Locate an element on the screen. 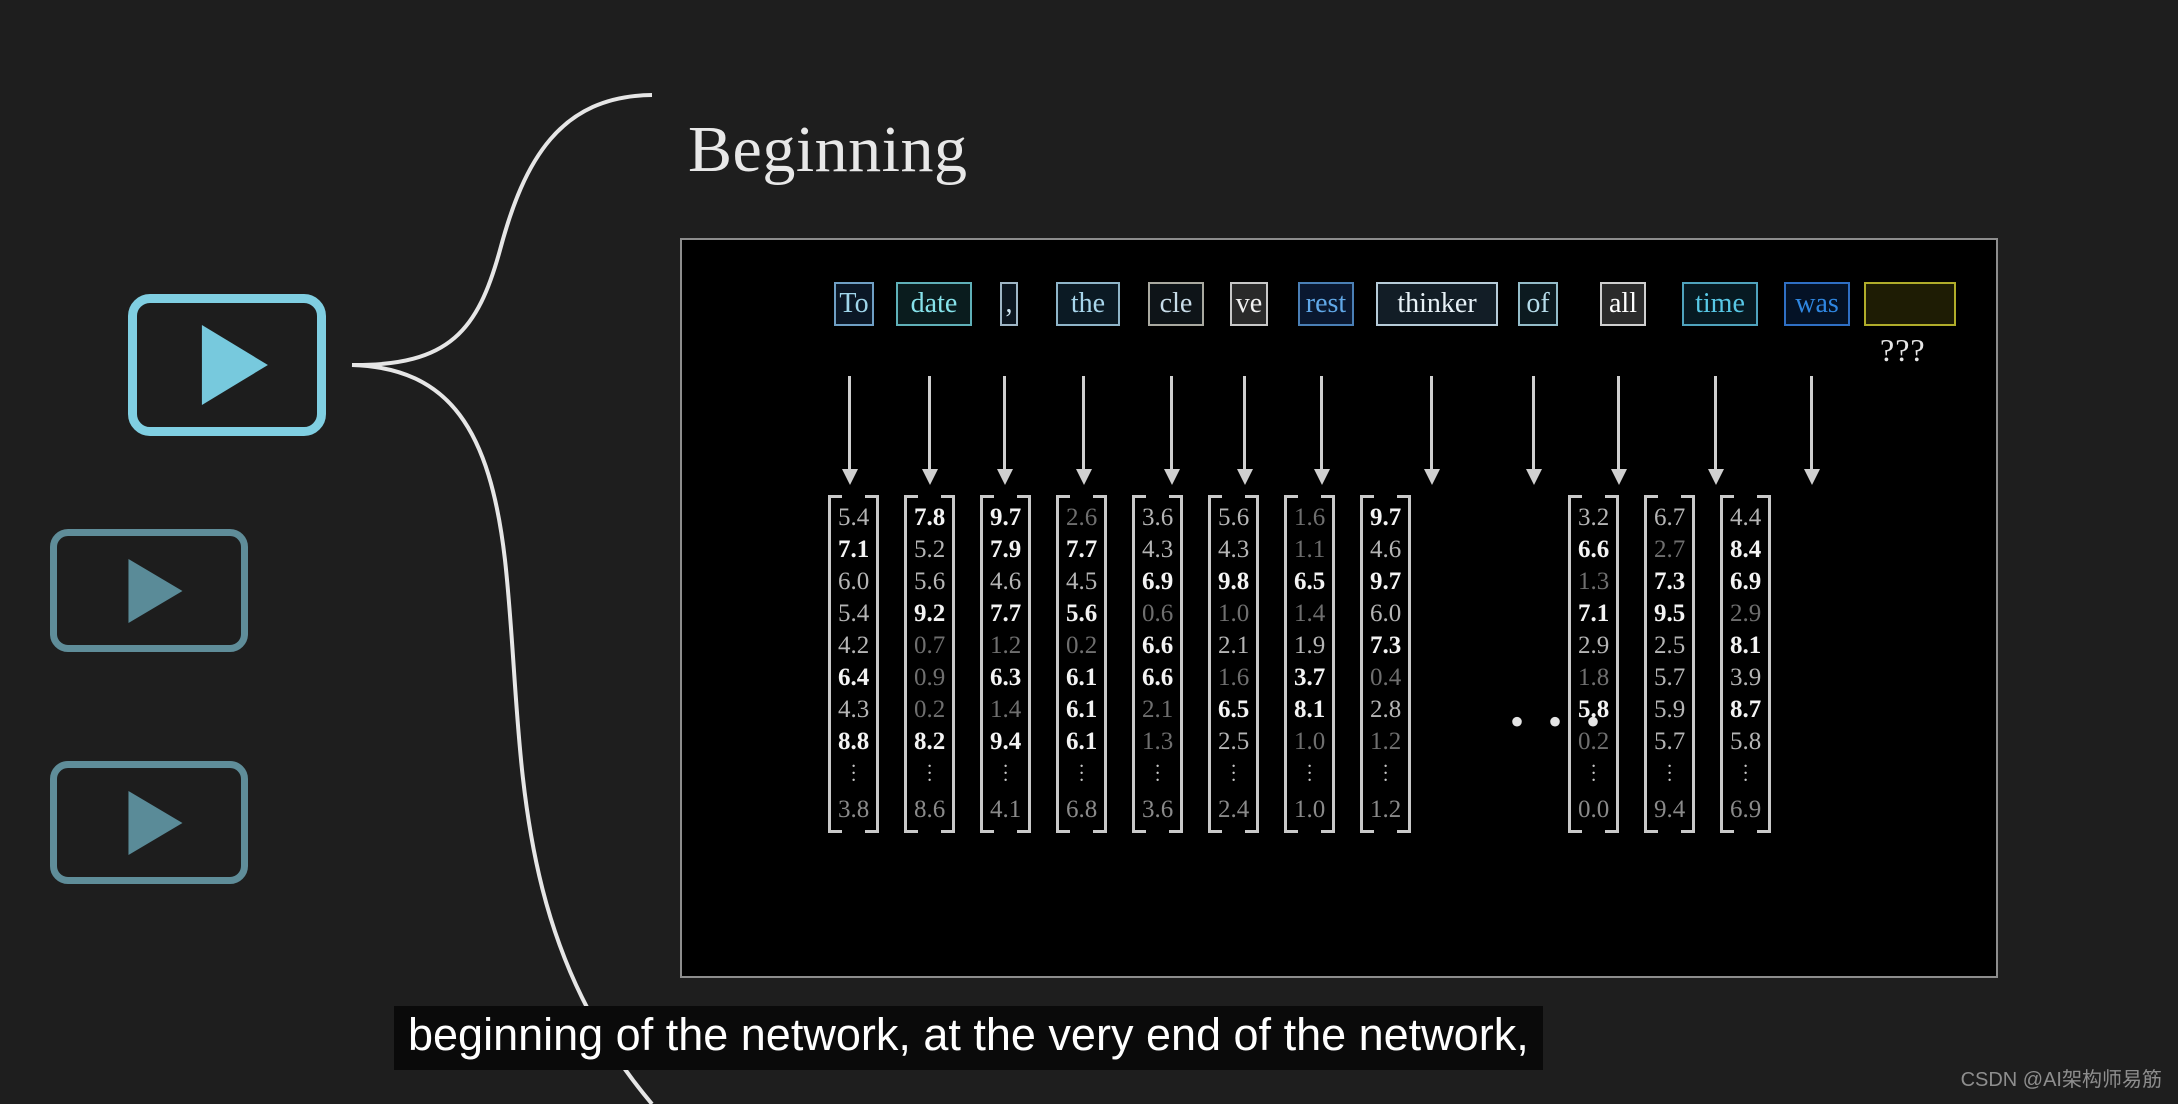  vector-value: 0.4 is located at coordinates (1386, 677).